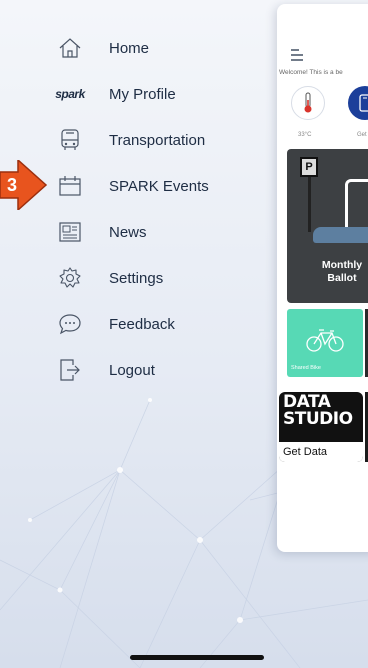 This screenshot has height=668, width=368. What do you see at coordinates (70, 48) in the screenshot?
I see `home-icon` at bounding box center [70, 48].